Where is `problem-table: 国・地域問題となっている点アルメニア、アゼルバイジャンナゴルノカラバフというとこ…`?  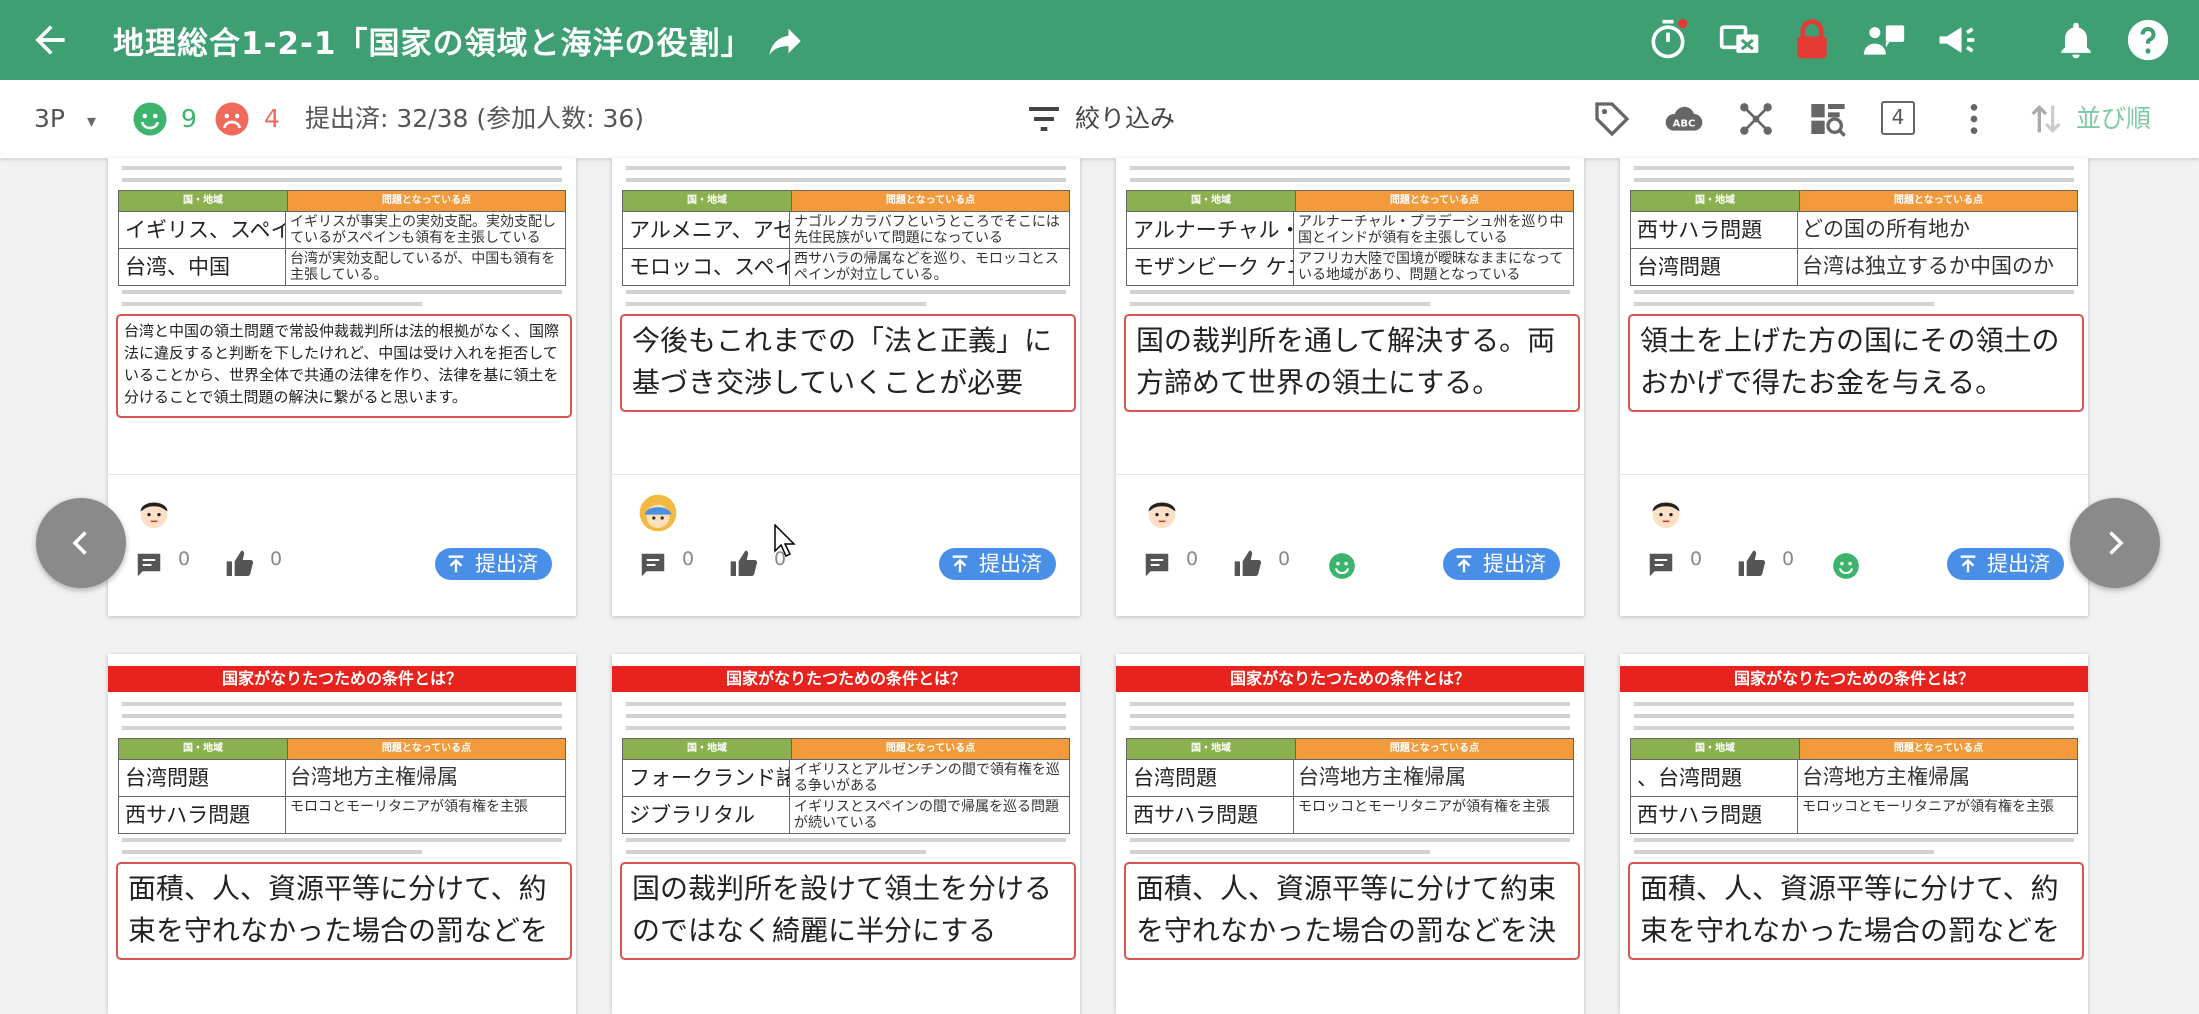
problem-table: 国・地域問題となっている点アルメニア、アゼルバイジャンナゴルノカラバフというとこ… is located at coordinates (846, 238).